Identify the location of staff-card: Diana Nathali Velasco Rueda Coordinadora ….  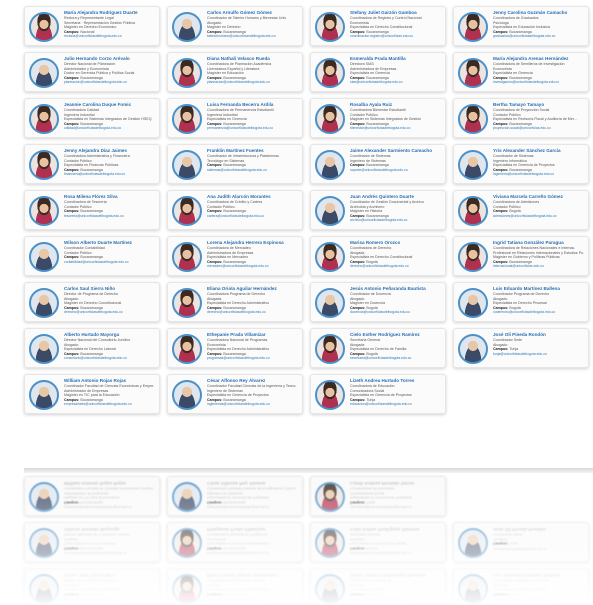
(235, 72).